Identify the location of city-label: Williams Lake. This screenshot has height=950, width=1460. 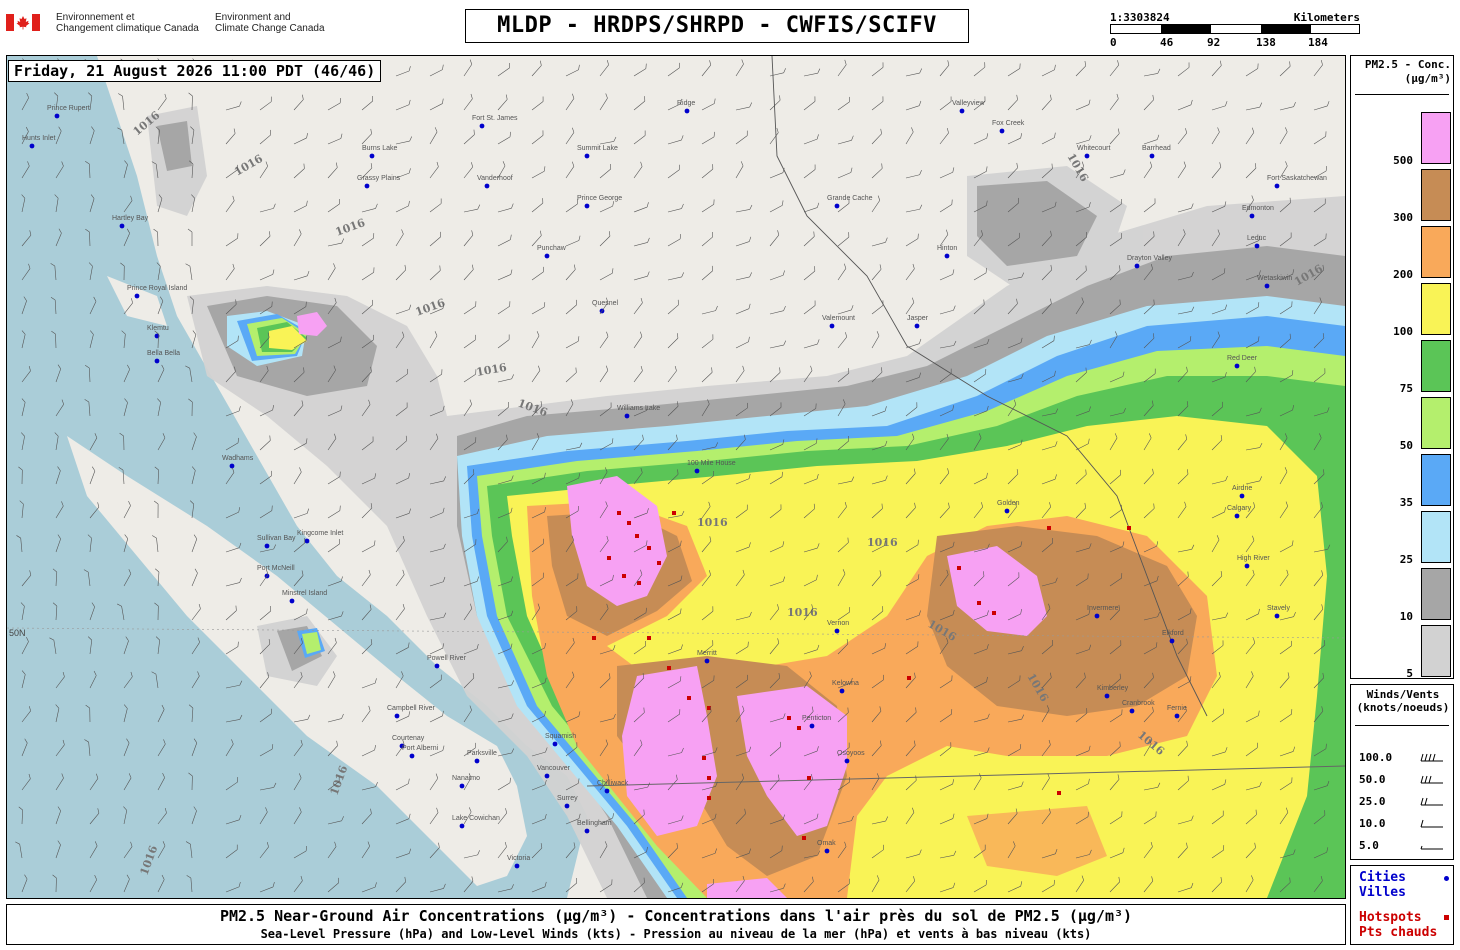
(638, 408).